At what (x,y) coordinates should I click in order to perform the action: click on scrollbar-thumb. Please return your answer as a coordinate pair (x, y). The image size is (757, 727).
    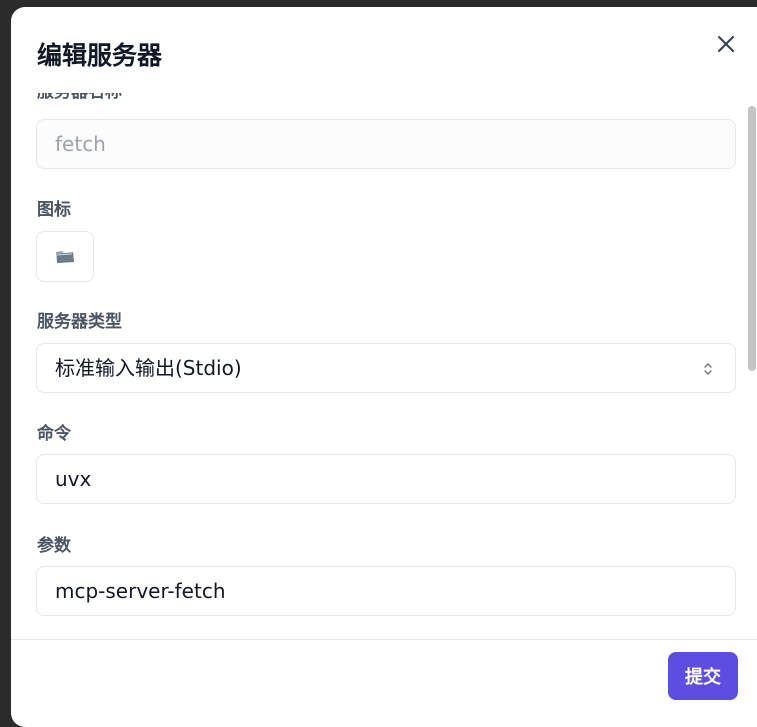
    Looking at the image, I should click on (752, 238).